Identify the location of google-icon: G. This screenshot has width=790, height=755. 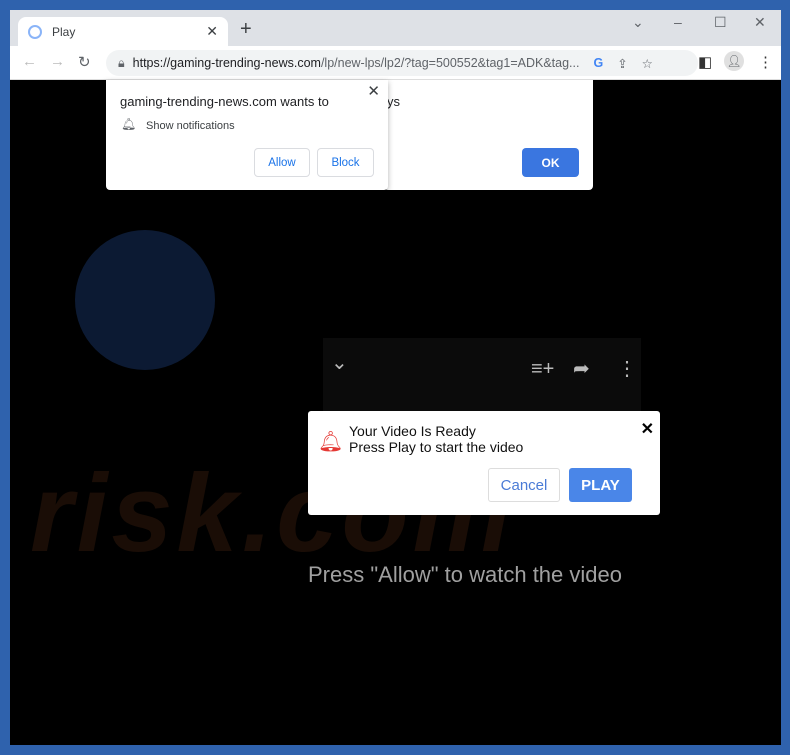
(598, 63).